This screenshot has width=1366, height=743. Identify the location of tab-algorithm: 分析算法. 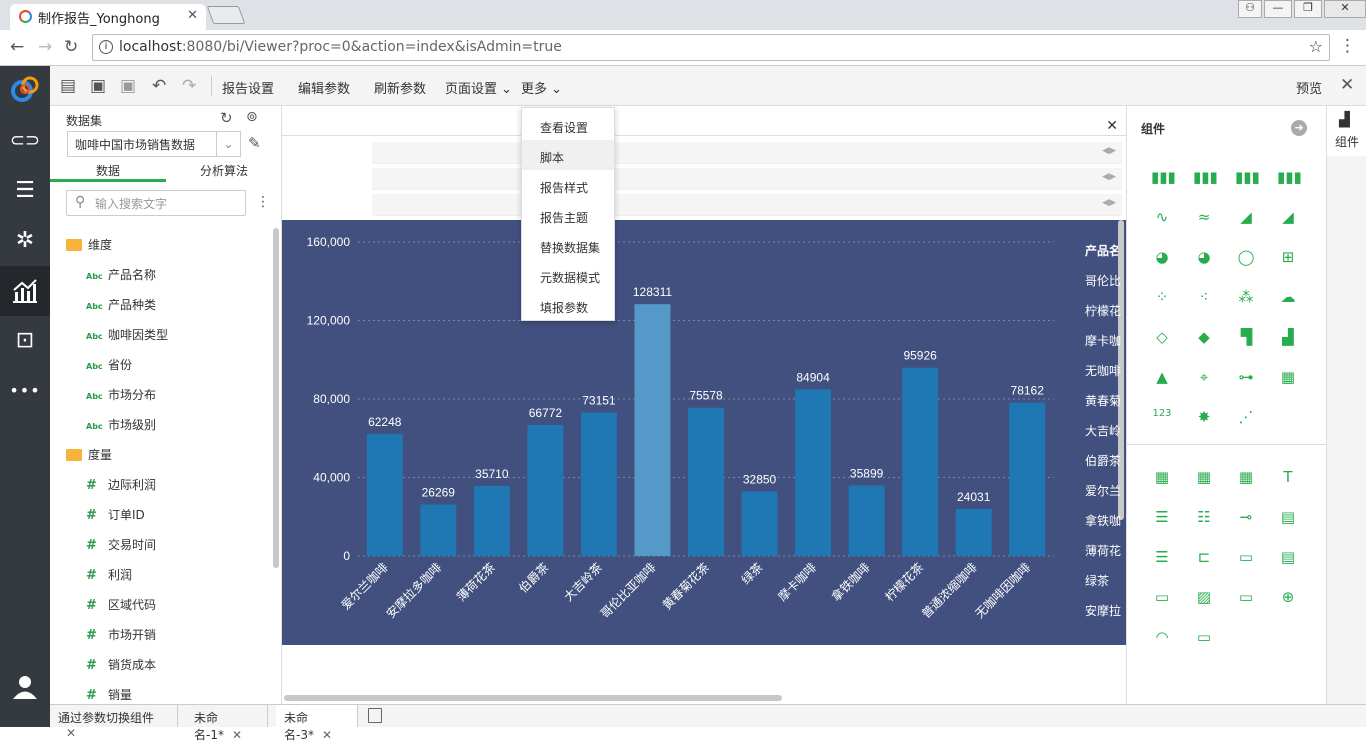
(224, 172).